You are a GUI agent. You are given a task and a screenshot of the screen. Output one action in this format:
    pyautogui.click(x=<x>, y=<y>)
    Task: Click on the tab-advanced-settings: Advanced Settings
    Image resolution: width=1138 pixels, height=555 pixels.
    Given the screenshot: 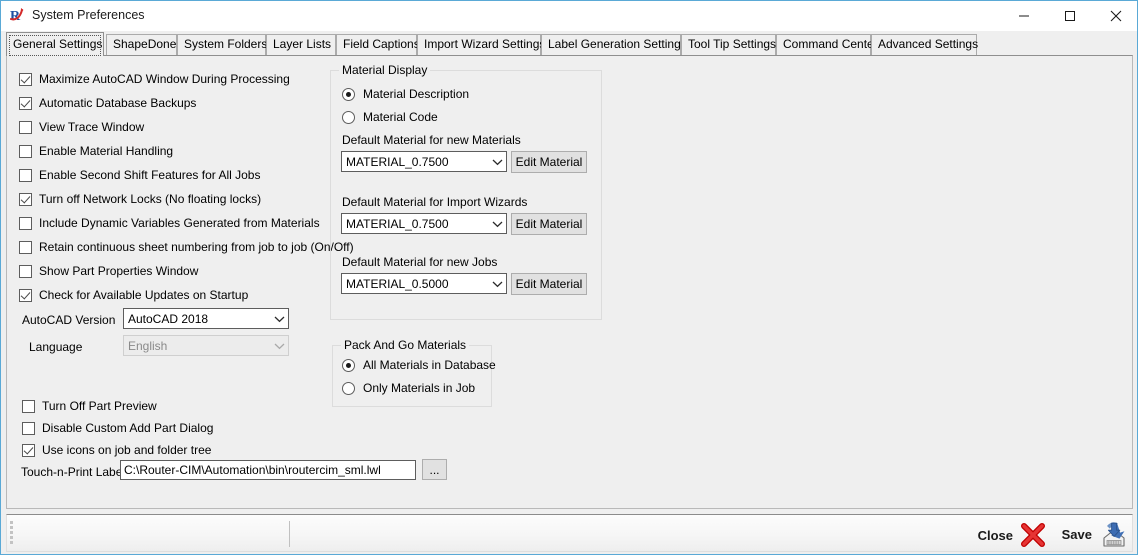 What is the action you would take?
    pyautogui.click(x=924, y=44)
    